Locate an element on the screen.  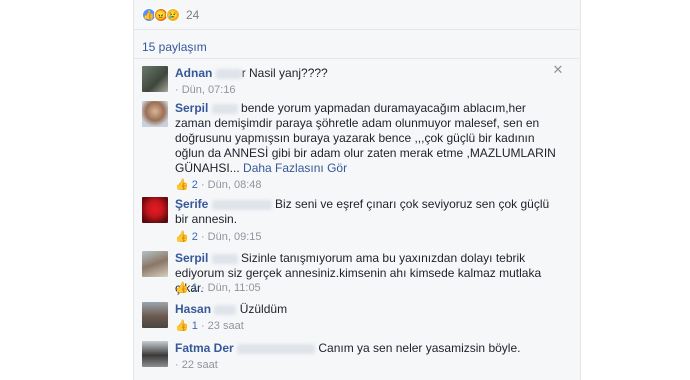
sad-reaction-icon: 😢 is located at coordinates (173, 15).